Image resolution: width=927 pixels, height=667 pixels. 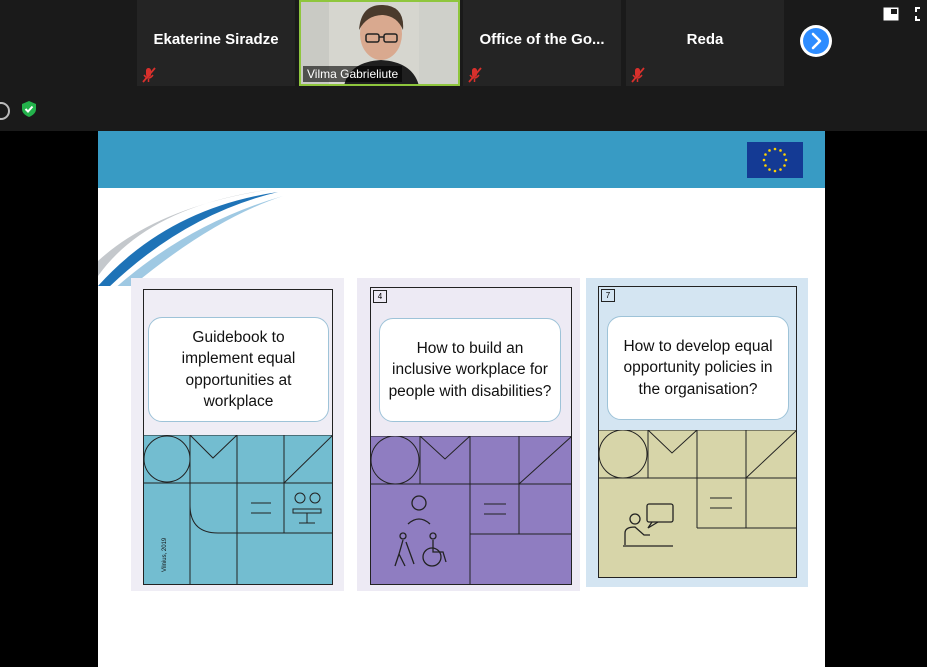 I want to click on decorative-swoosh, so click(x=190, y=237).